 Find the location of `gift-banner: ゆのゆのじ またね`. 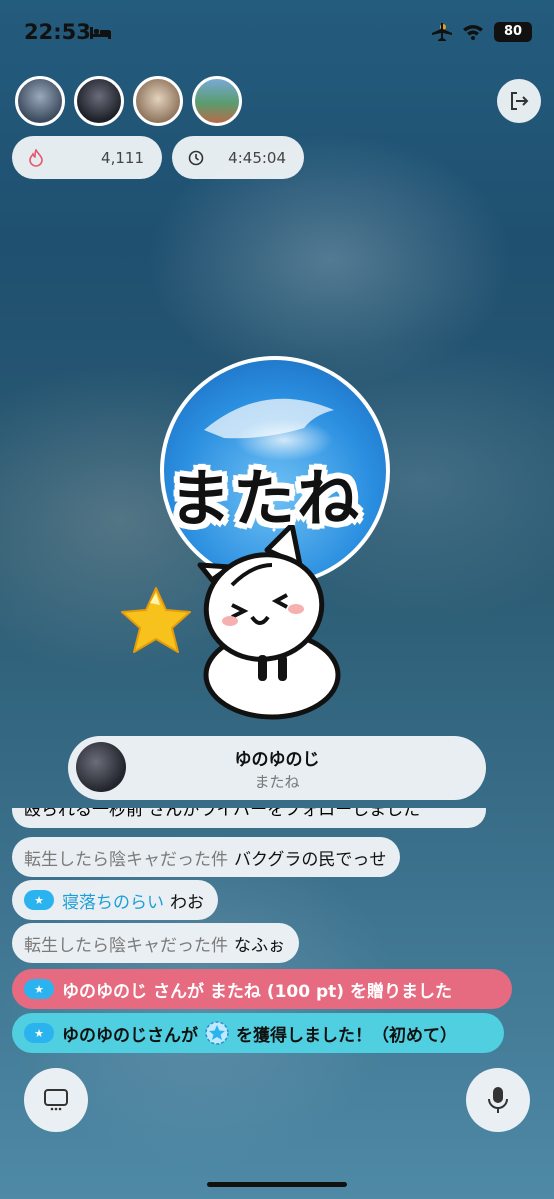

gift-banner: ゆのゆのじ またね is located at coordinates (277, 768).